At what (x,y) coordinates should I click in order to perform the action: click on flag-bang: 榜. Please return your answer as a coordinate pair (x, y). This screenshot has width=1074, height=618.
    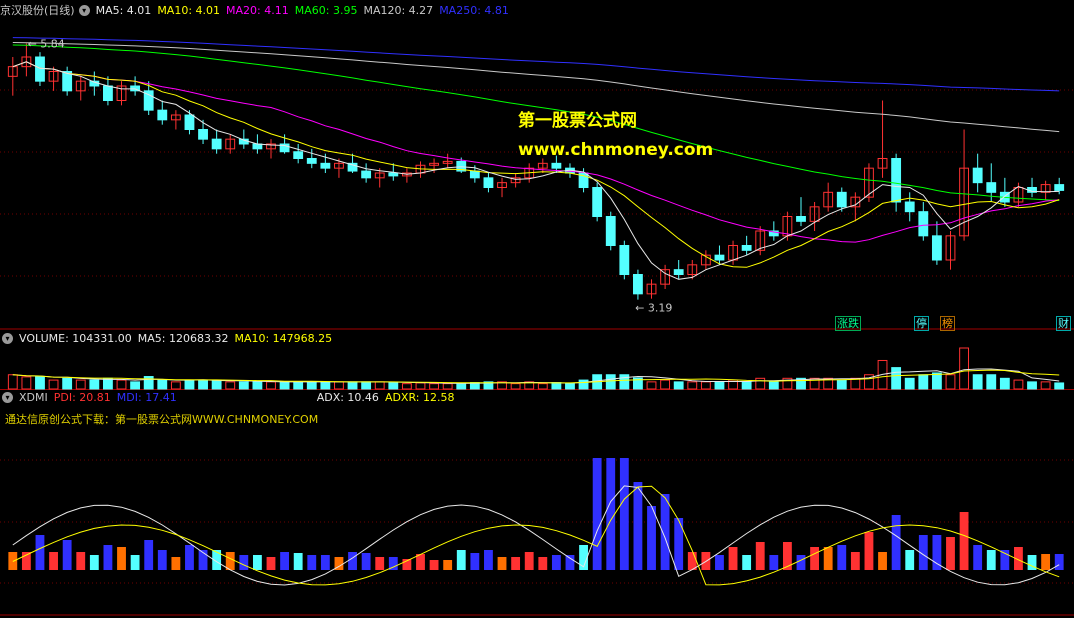
    Looking at the image, I should click on (947, 323).